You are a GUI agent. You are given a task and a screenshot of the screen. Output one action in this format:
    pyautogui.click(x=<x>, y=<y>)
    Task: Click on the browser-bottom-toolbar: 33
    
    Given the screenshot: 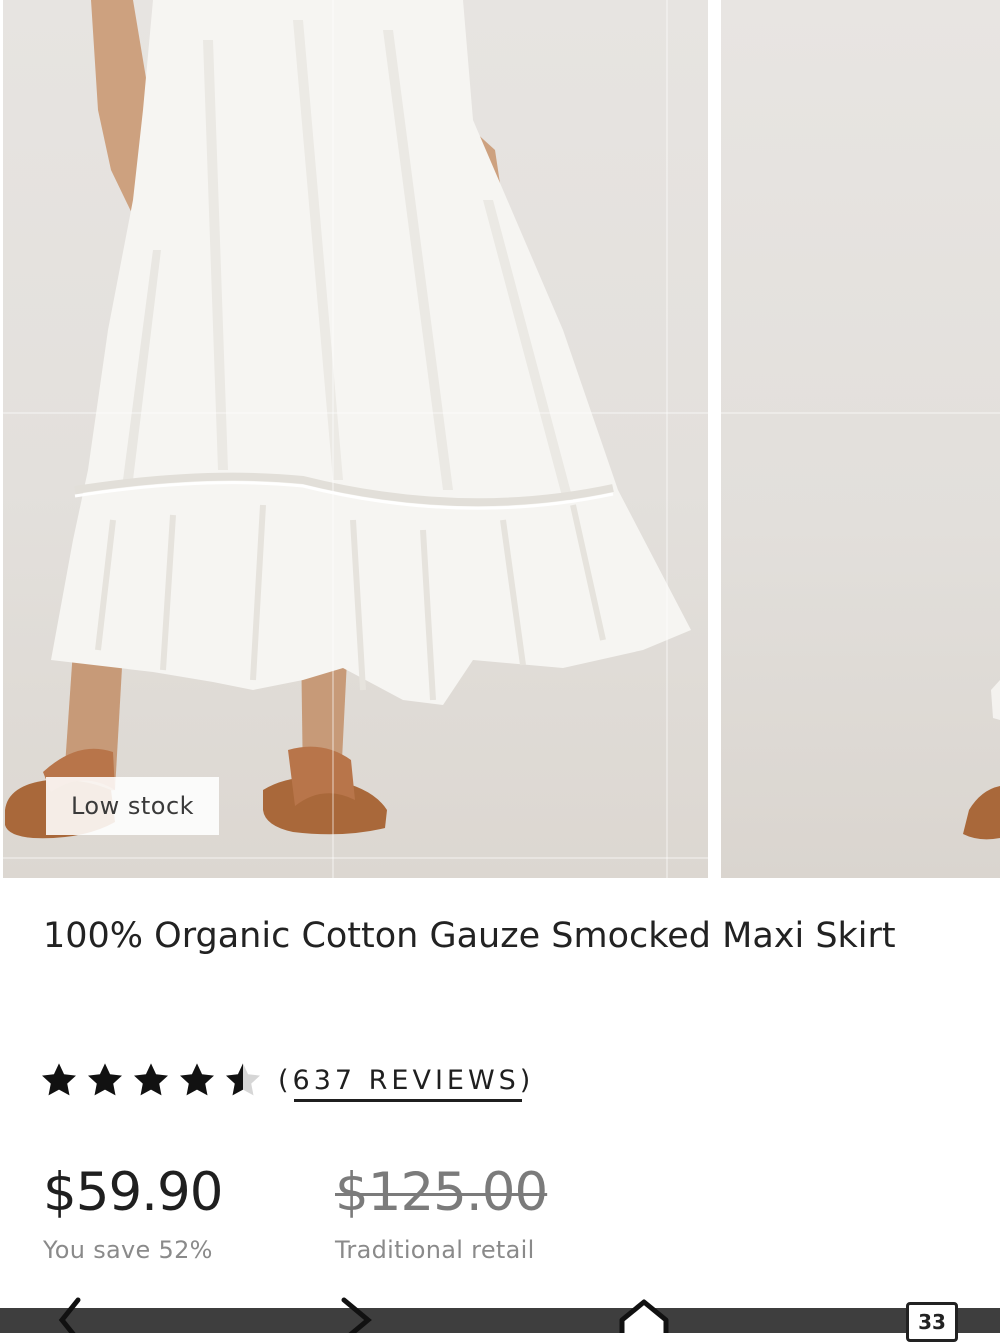 What is the action you would take?
    pyautogui.click(x=500, y=1319)
    